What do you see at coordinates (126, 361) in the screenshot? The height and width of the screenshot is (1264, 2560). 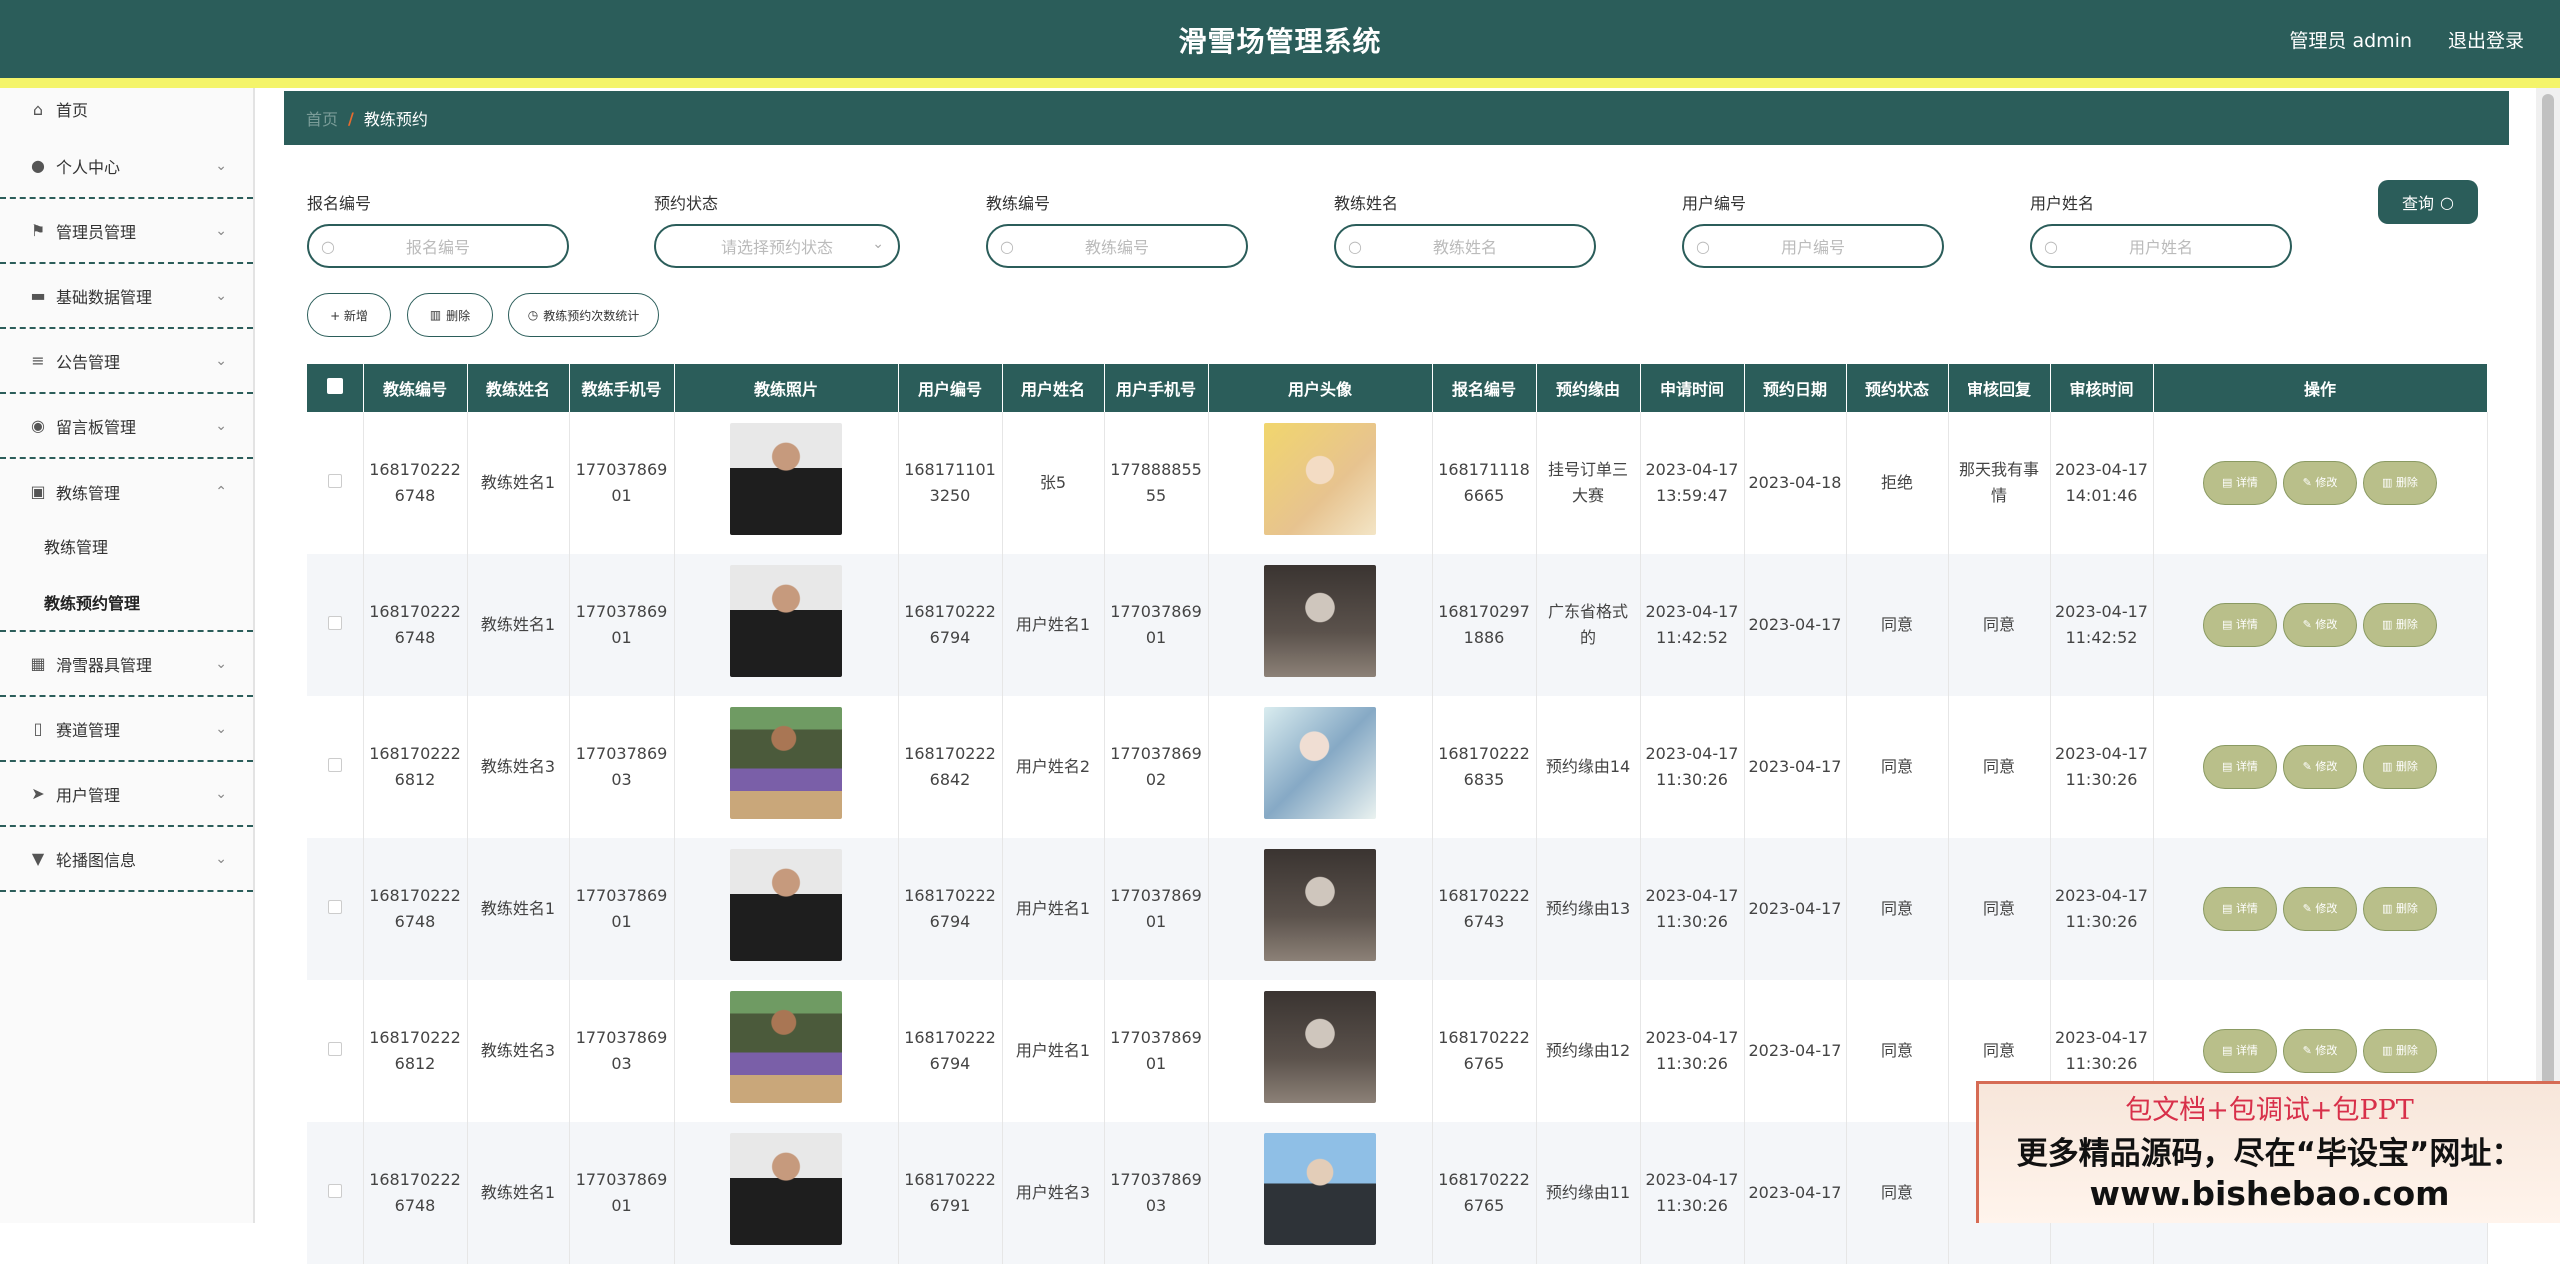 I see `sidebar-item-notice: ≡ 公告管理 ⌄` at bounding box center [126, 361].